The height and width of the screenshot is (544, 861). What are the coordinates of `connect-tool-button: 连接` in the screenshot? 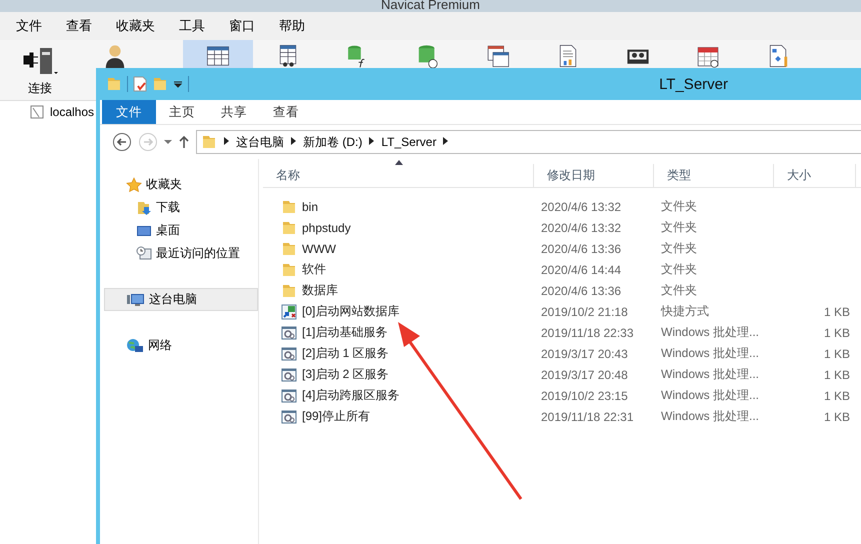 It's located at (40, 69).